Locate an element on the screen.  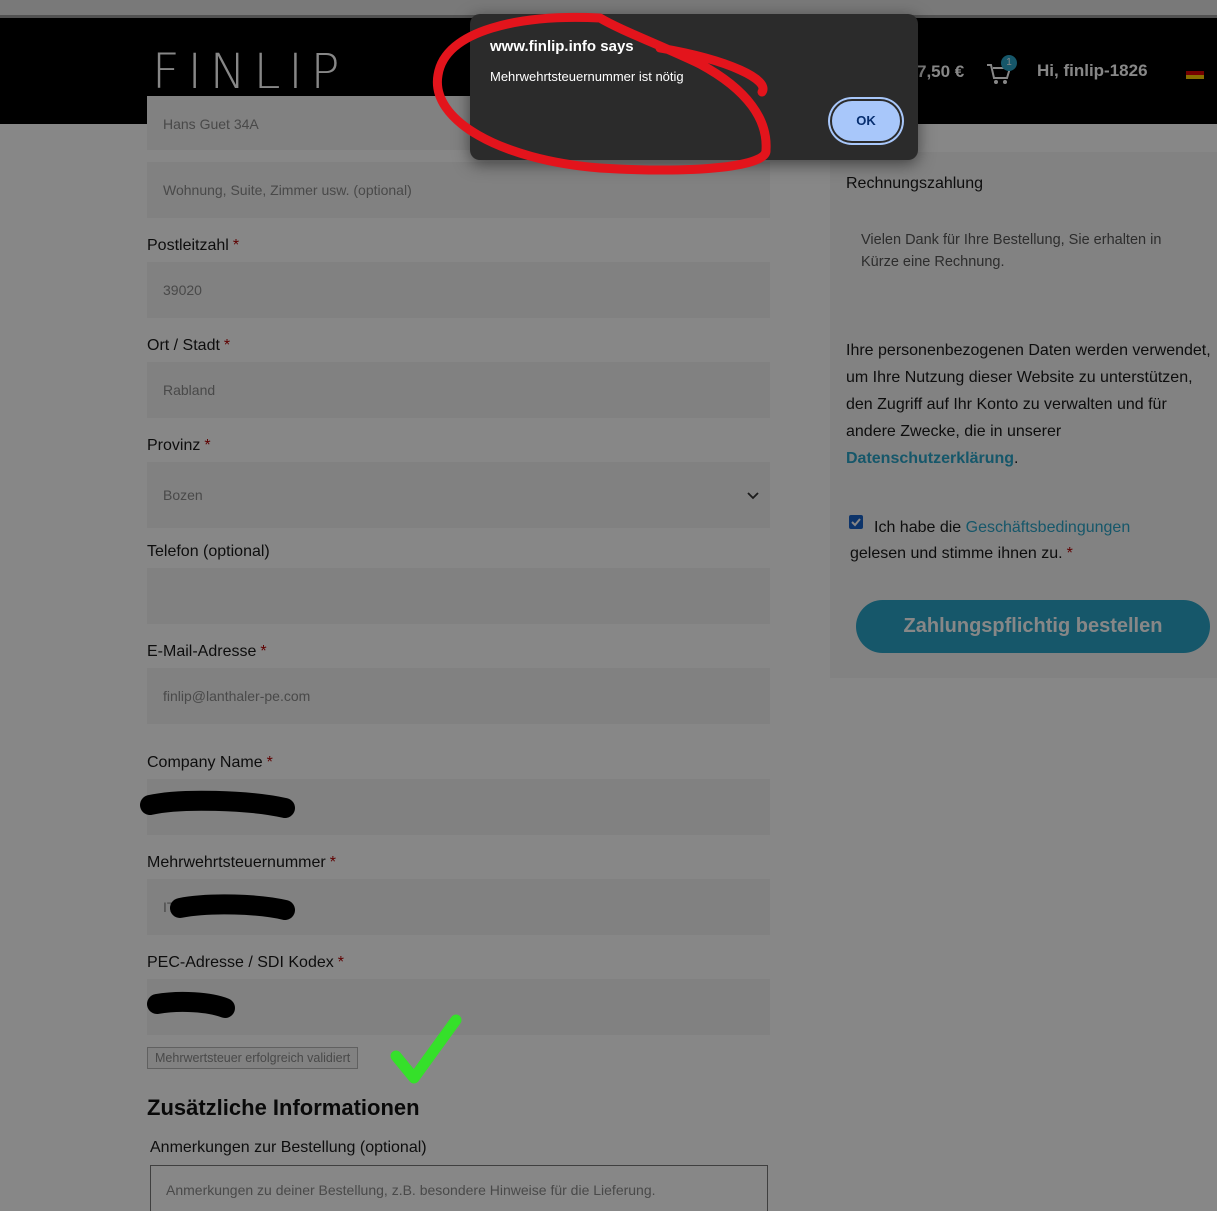
alert-ok-button: OK is located at coordinates (866, 121).